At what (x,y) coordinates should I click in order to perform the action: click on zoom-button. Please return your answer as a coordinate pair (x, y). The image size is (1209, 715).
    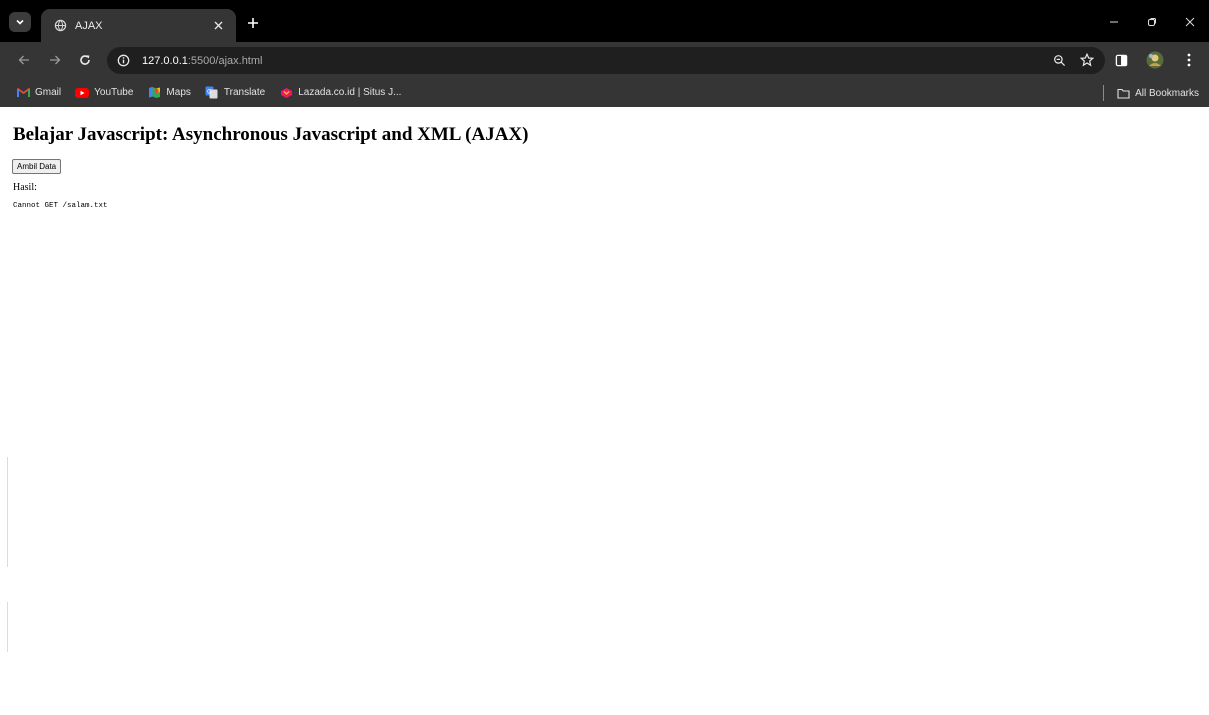
    Looking at the image, I should click on (1059, 60).